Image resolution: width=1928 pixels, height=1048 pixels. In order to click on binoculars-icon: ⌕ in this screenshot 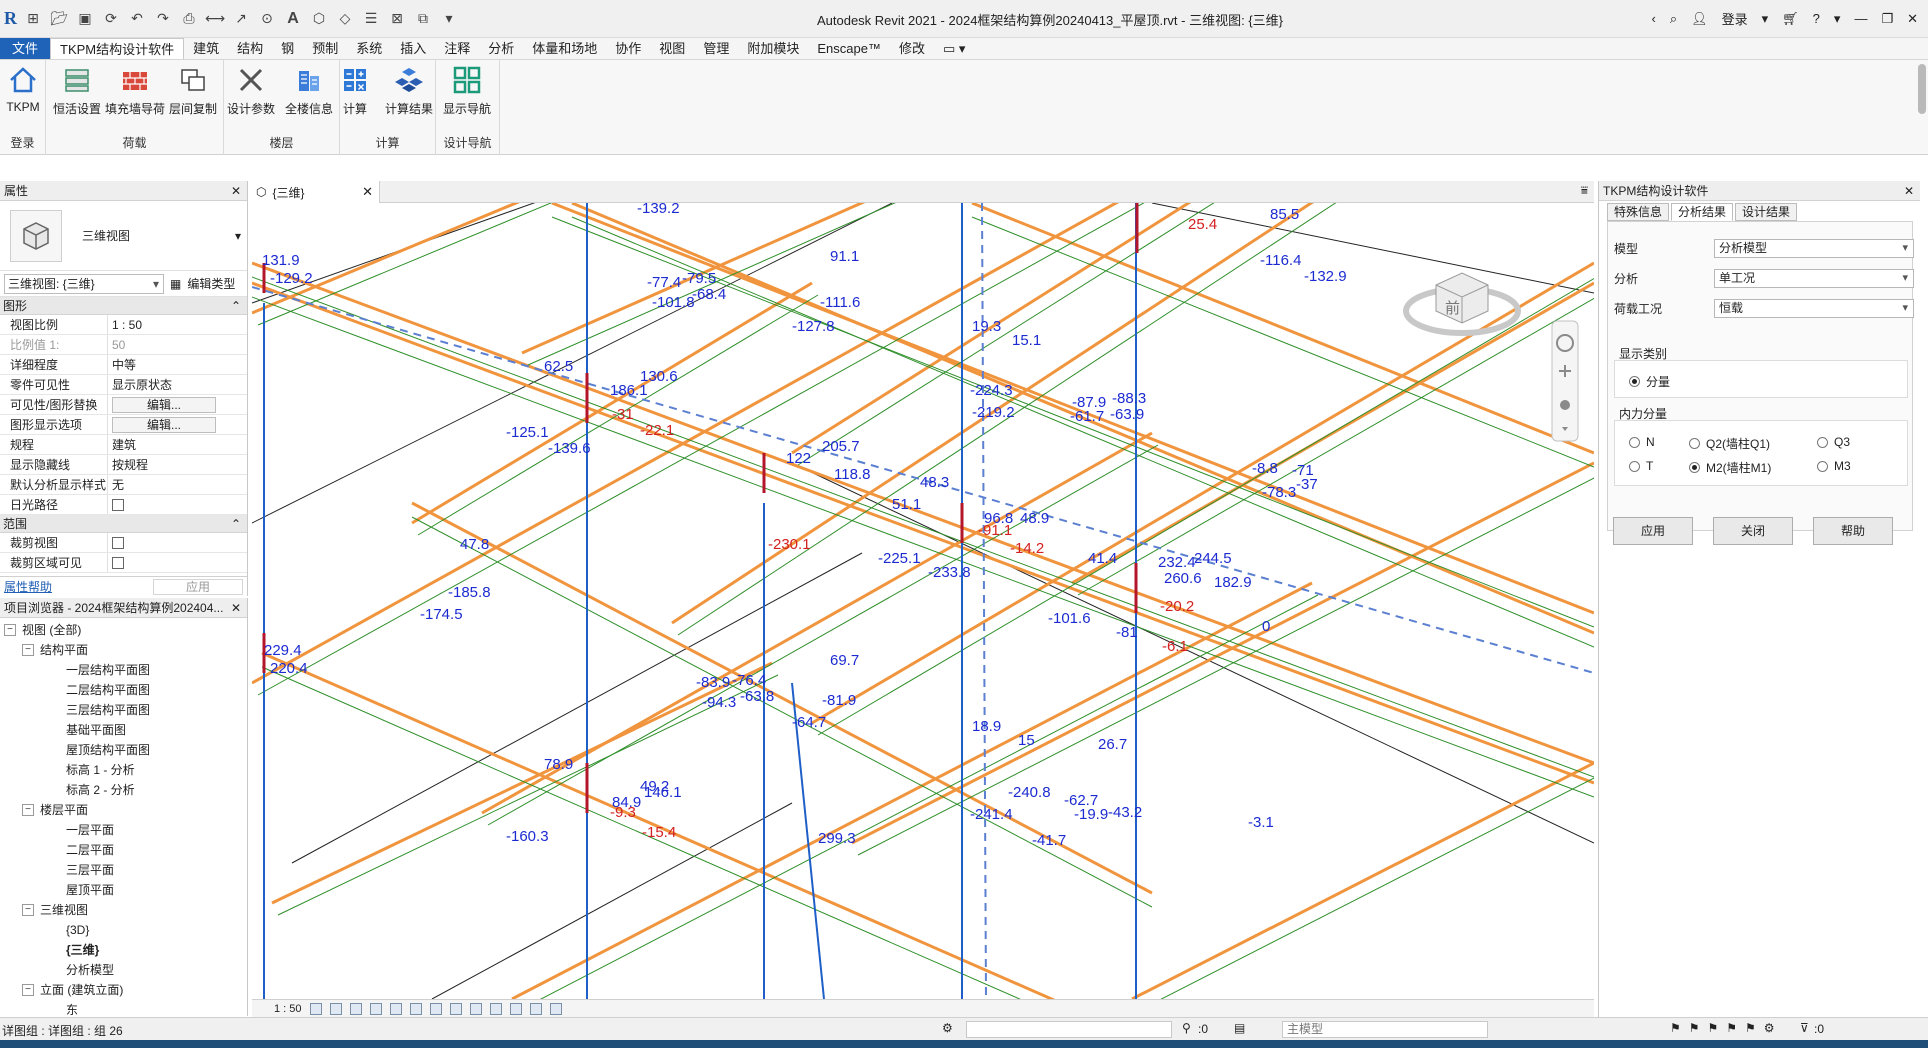, I will do `click(1673, 19)`.